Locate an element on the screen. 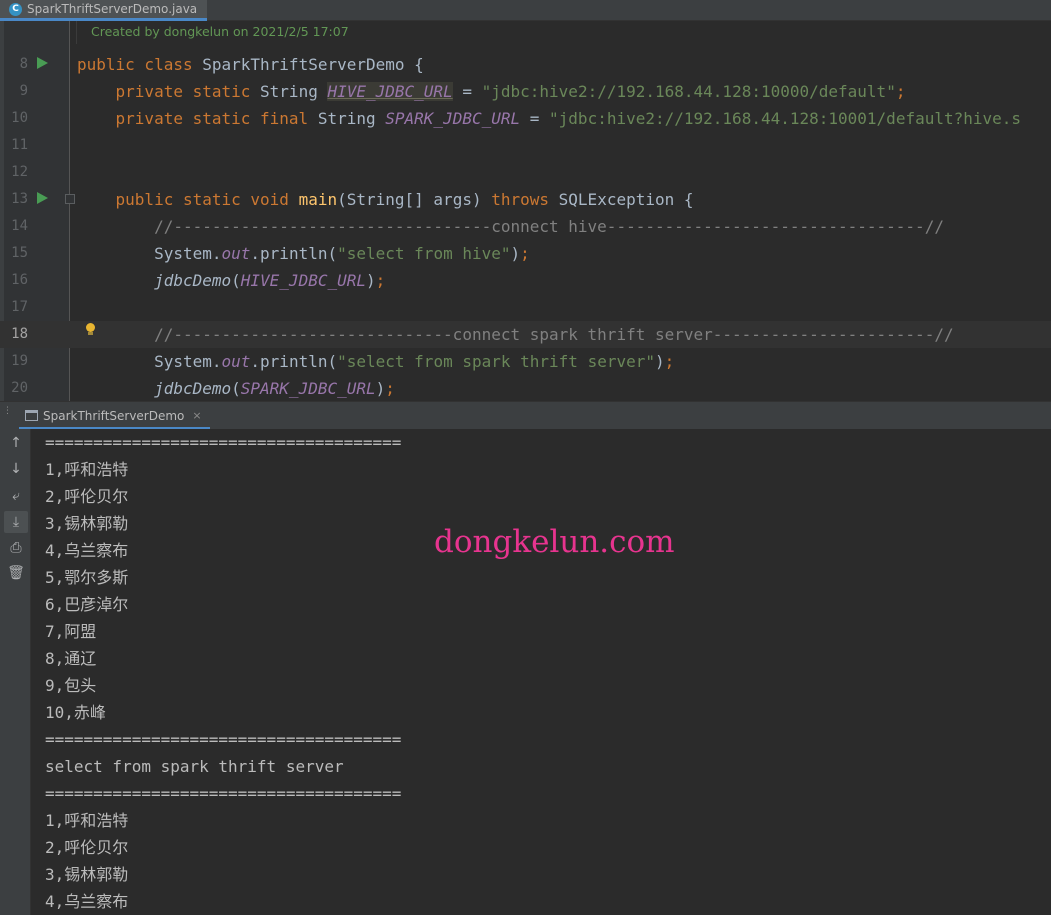 The width and height of the screenshot is (1051, 915). code-token: SQLException { is located at coordinates (626, 199).